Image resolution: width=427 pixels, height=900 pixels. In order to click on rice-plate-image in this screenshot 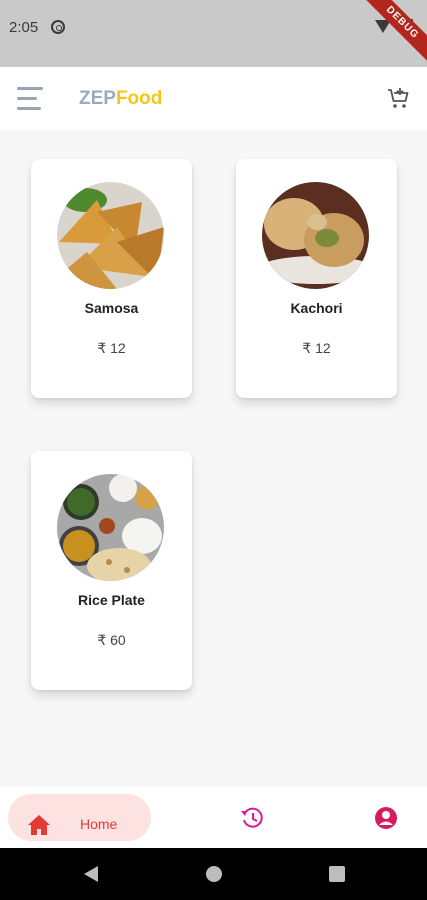, I will do `click(110, 527)`.